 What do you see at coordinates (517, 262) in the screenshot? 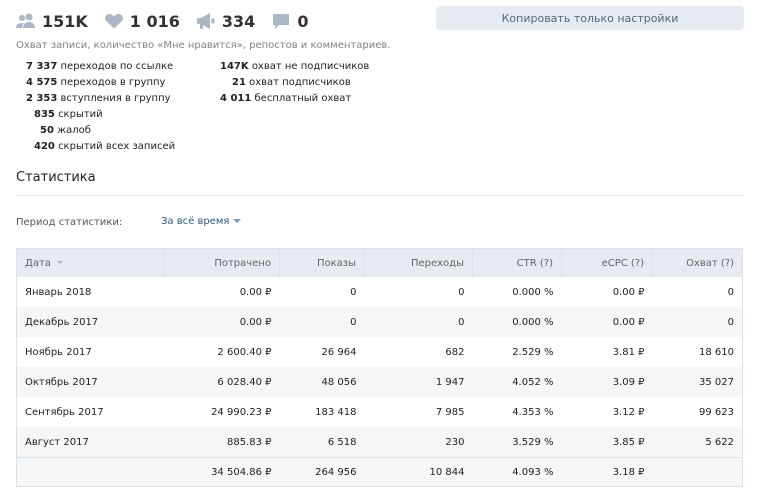
I see `col-ctr: CTR (?)` at bounding box center [517, 262].